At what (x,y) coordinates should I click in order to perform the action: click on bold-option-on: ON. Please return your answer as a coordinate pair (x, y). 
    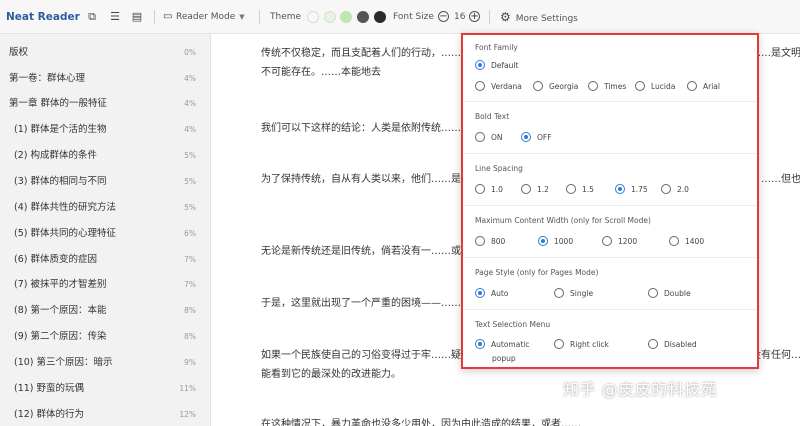
    Looking at the image, I should click on (489, 138).